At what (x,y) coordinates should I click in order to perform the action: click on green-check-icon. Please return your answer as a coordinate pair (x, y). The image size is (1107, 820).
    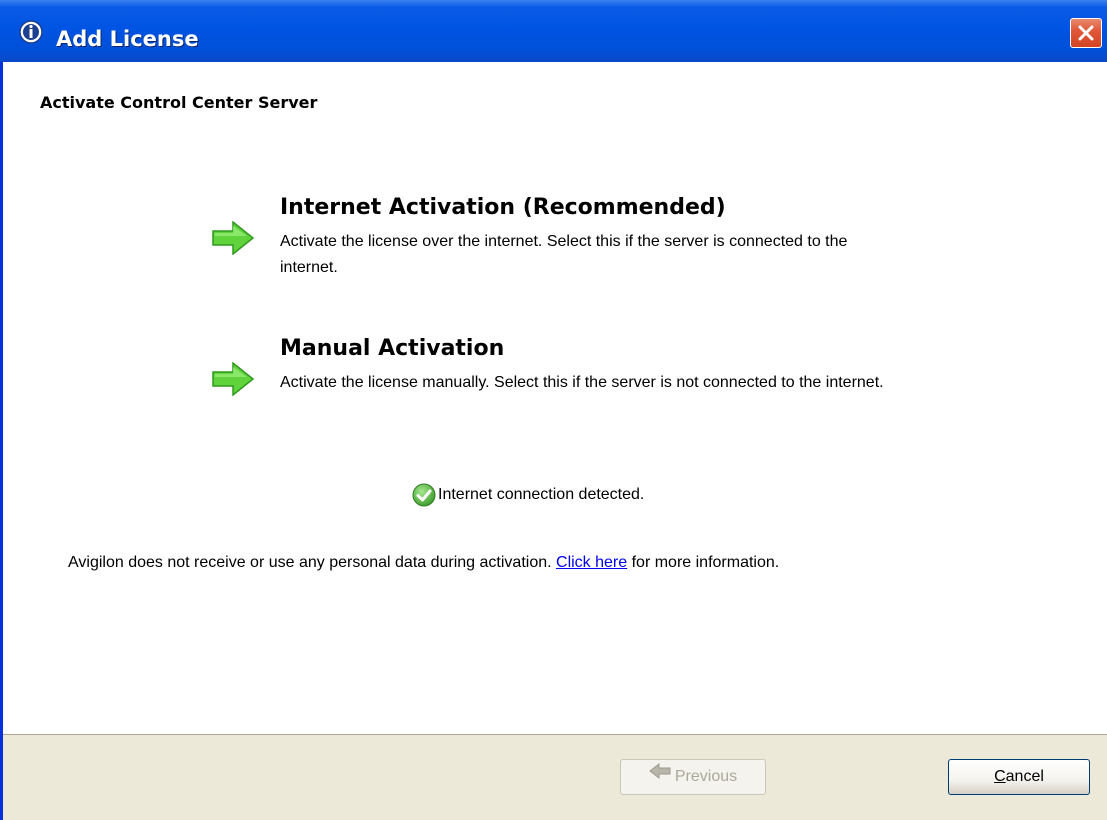
    Looking at the image, I should click on (424, 495).